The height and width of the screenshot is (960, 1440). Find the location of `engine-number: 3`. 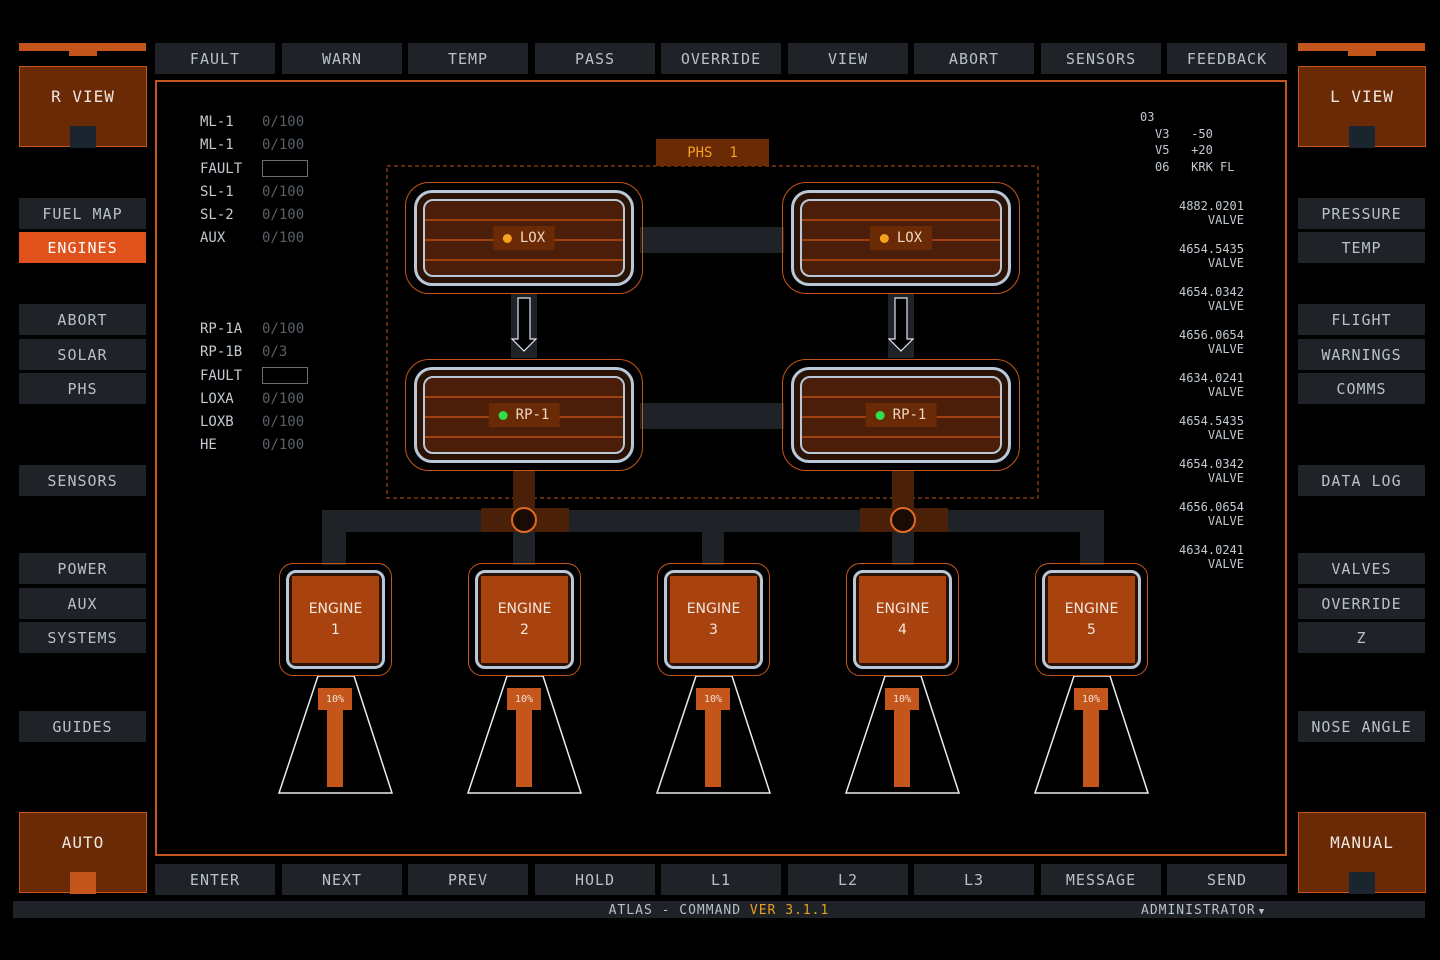

engine-number: 3 is located at coordinates (713, 629).